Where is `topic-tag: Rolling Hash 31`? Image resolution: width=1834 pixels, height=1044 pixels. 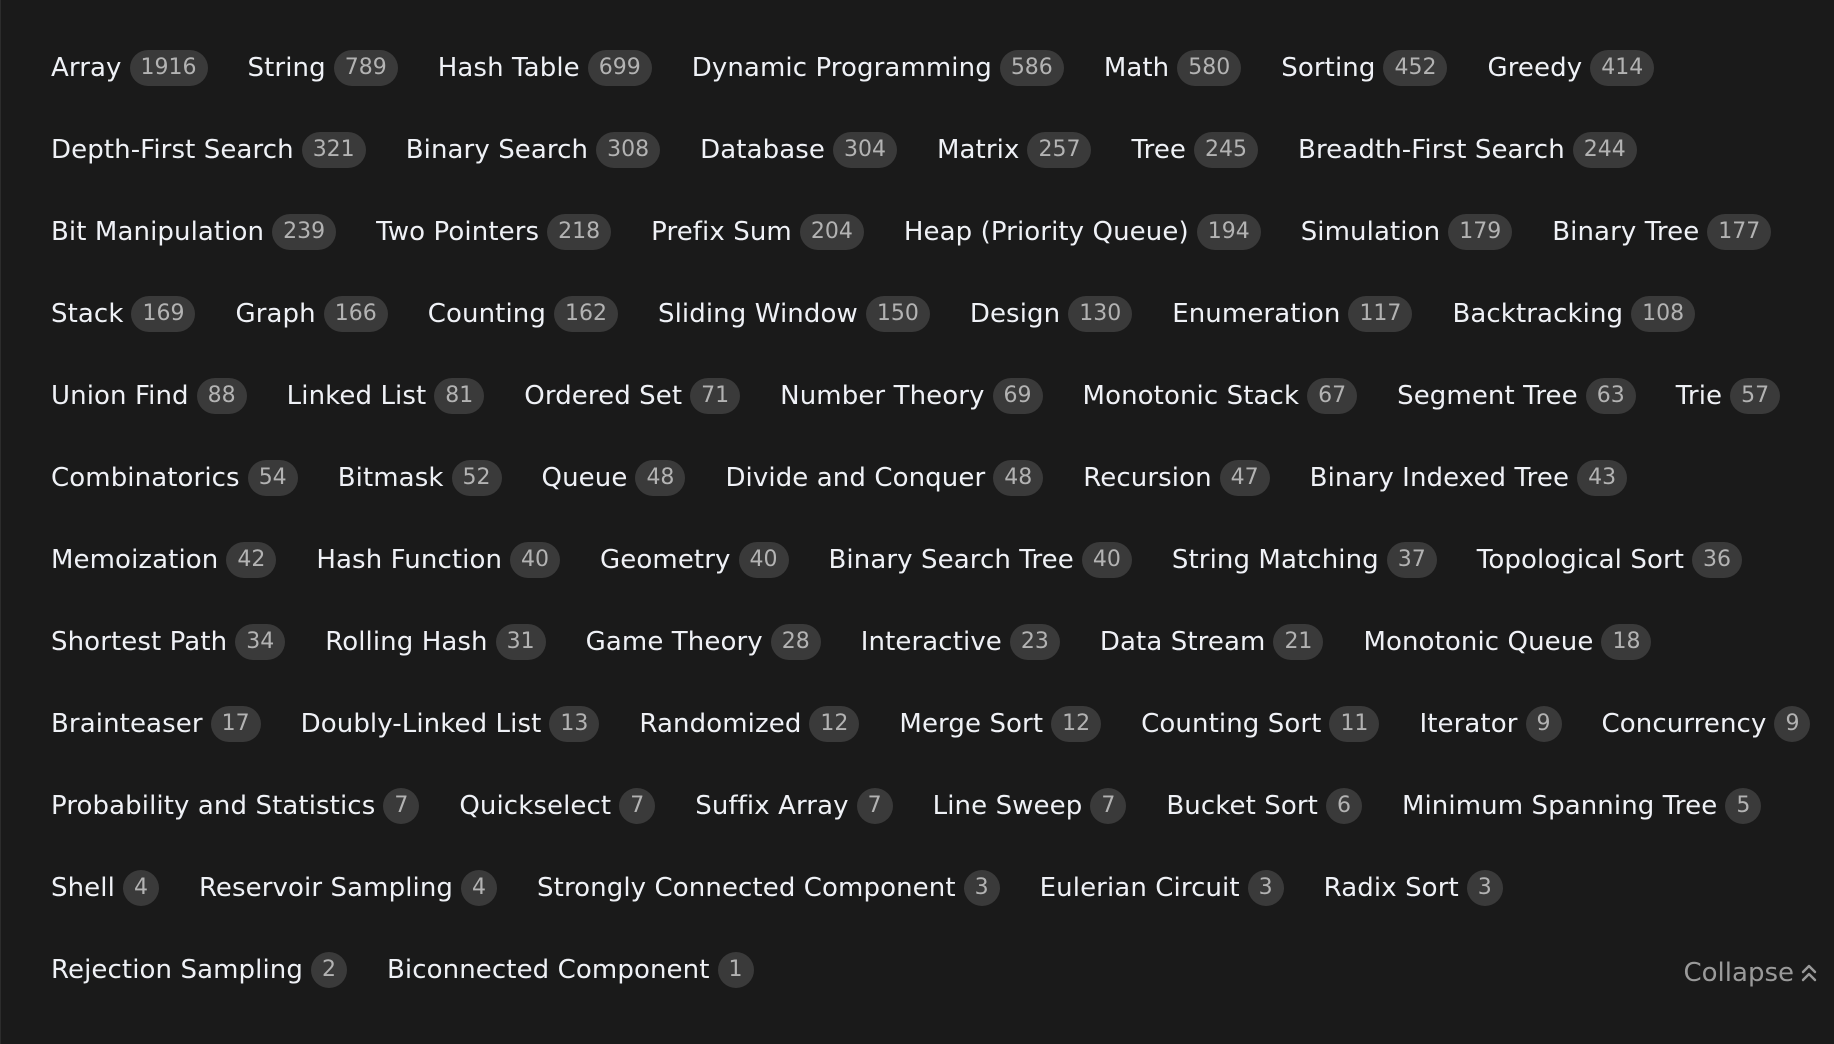
topic-tag: Rolling Hash 31 is located at coordinates (435, 642).